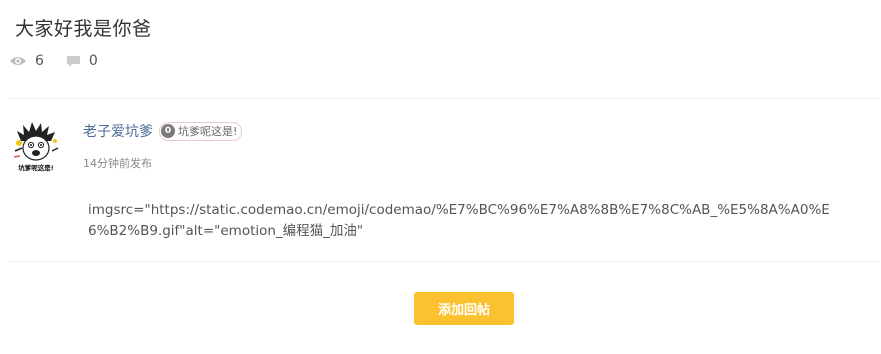  What do you see at coordinates (93, 61) in the screenshot?
I see `comments-count: 0` at bounding box center [93, 61].